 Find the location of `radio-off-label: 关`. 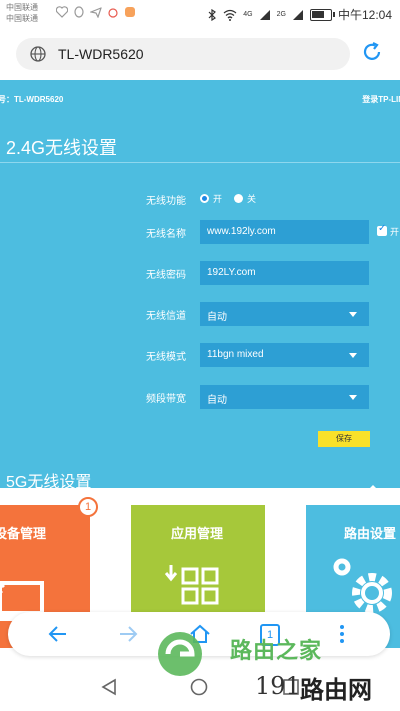

radio-off-label: 关 is located at coordinates (252, 199).